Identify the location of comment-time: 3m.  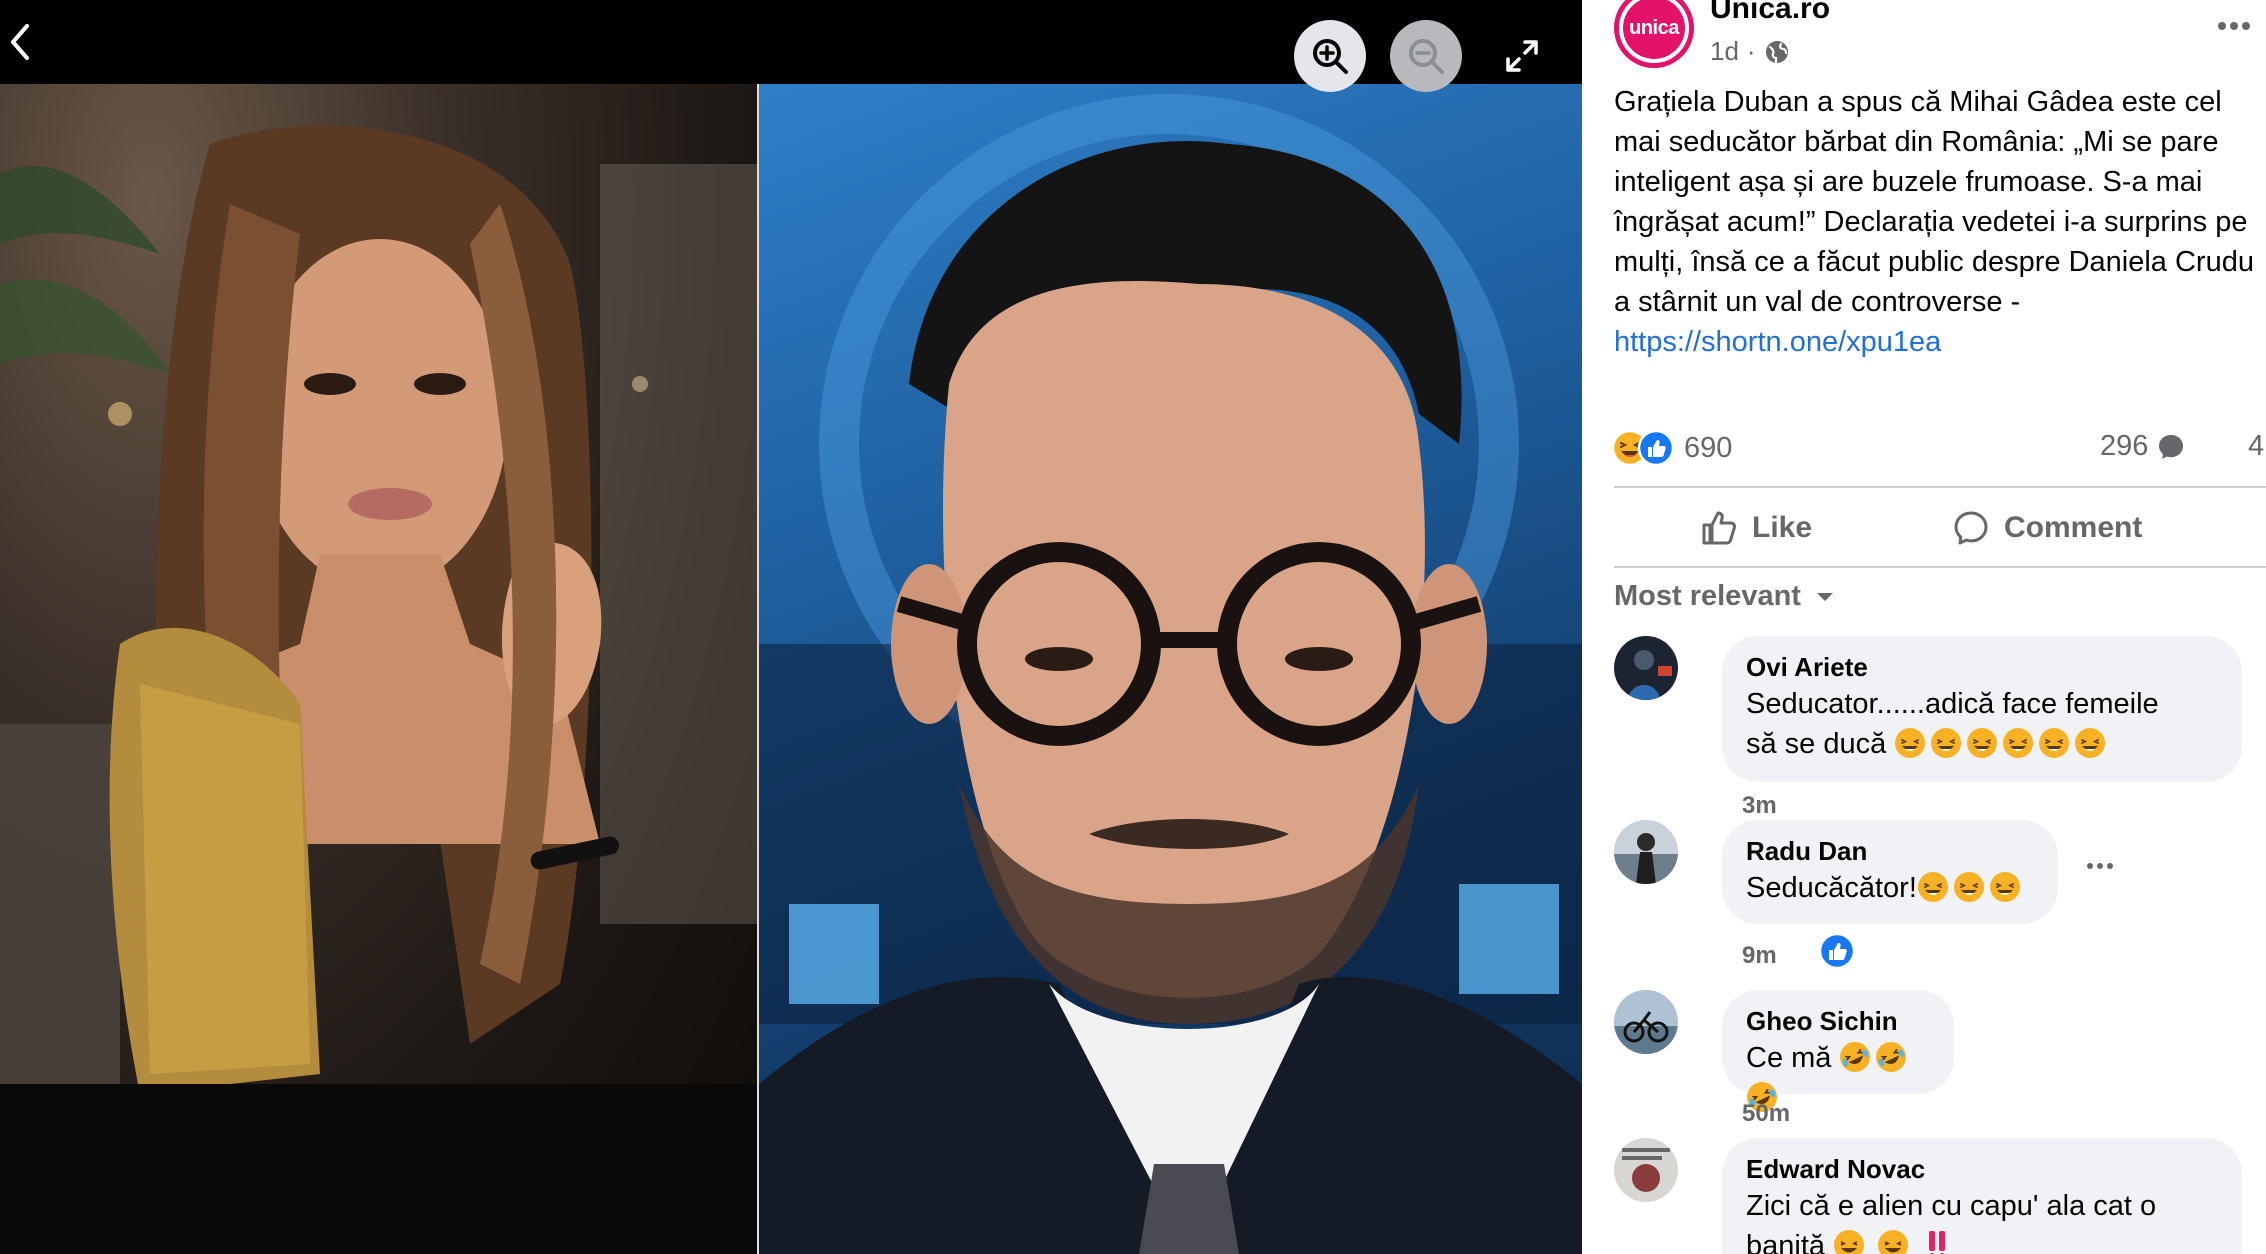
(1759, 806).